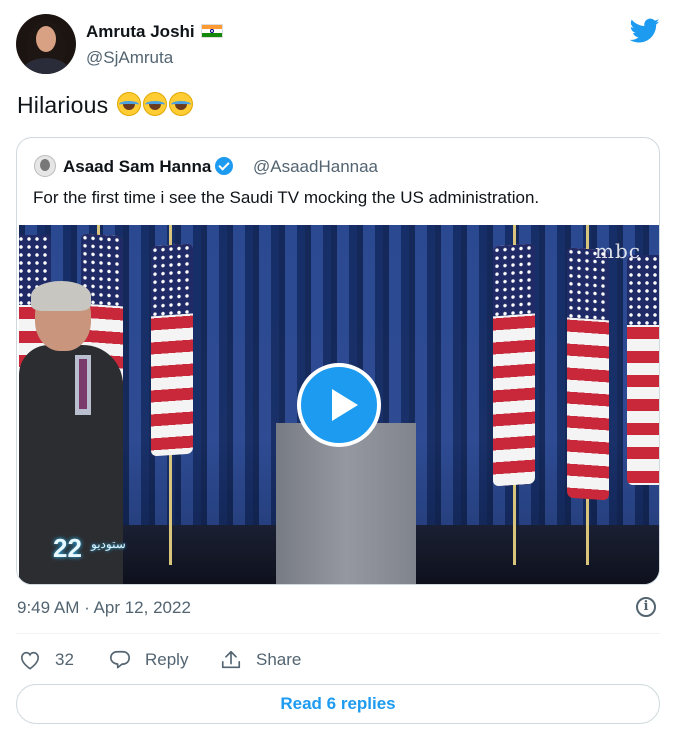 The image size is (682, 736). I want to click on share-icon, so click(231, 660).